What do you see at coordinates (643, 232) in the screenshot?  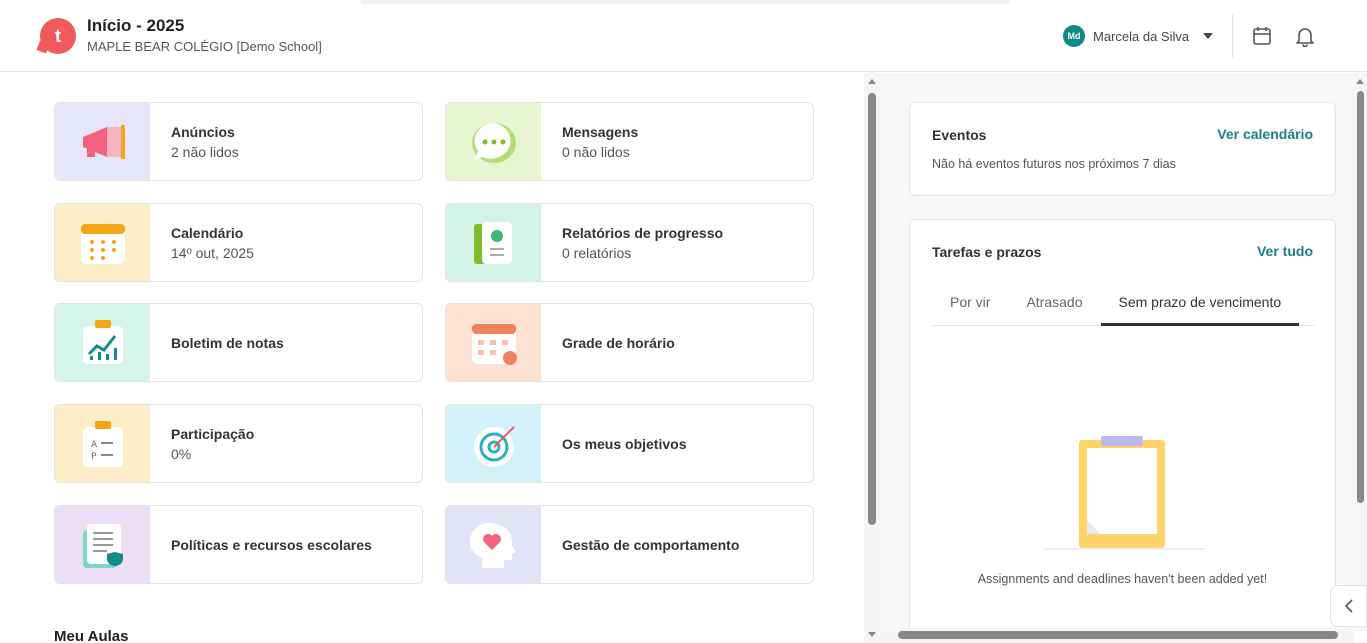 I see `card-title: Relatórios de progresso` at bounding box center [643, 232].